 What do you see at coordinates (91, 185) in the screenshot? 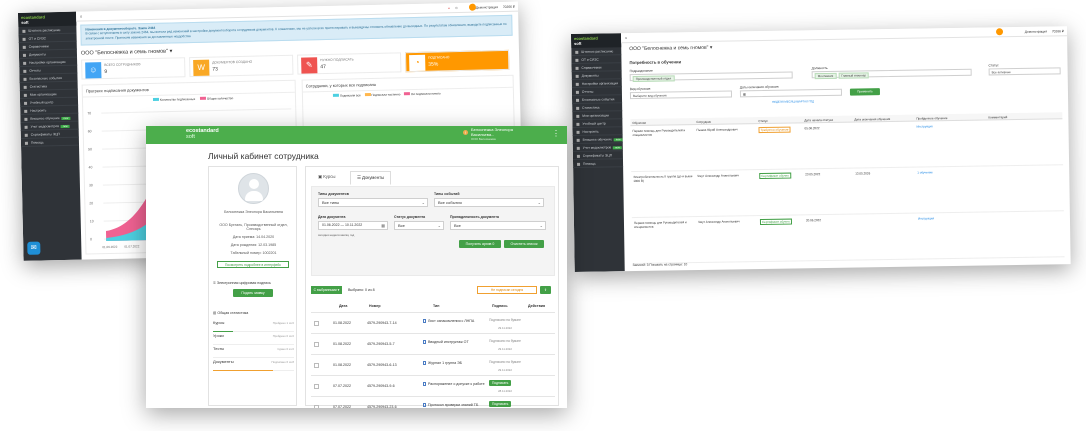
I see `y-tick: 30` at bounding box center [91, 185].